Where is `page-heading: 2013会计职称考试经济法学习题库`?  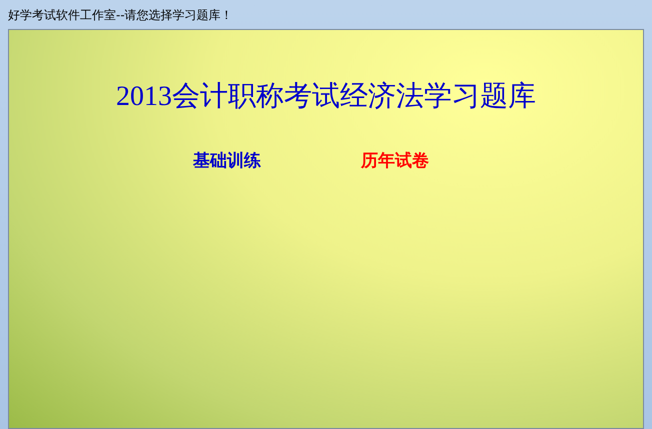 page-heading: 2013会计职称考试经济法学习题库 is located at coordinates (326, 97).